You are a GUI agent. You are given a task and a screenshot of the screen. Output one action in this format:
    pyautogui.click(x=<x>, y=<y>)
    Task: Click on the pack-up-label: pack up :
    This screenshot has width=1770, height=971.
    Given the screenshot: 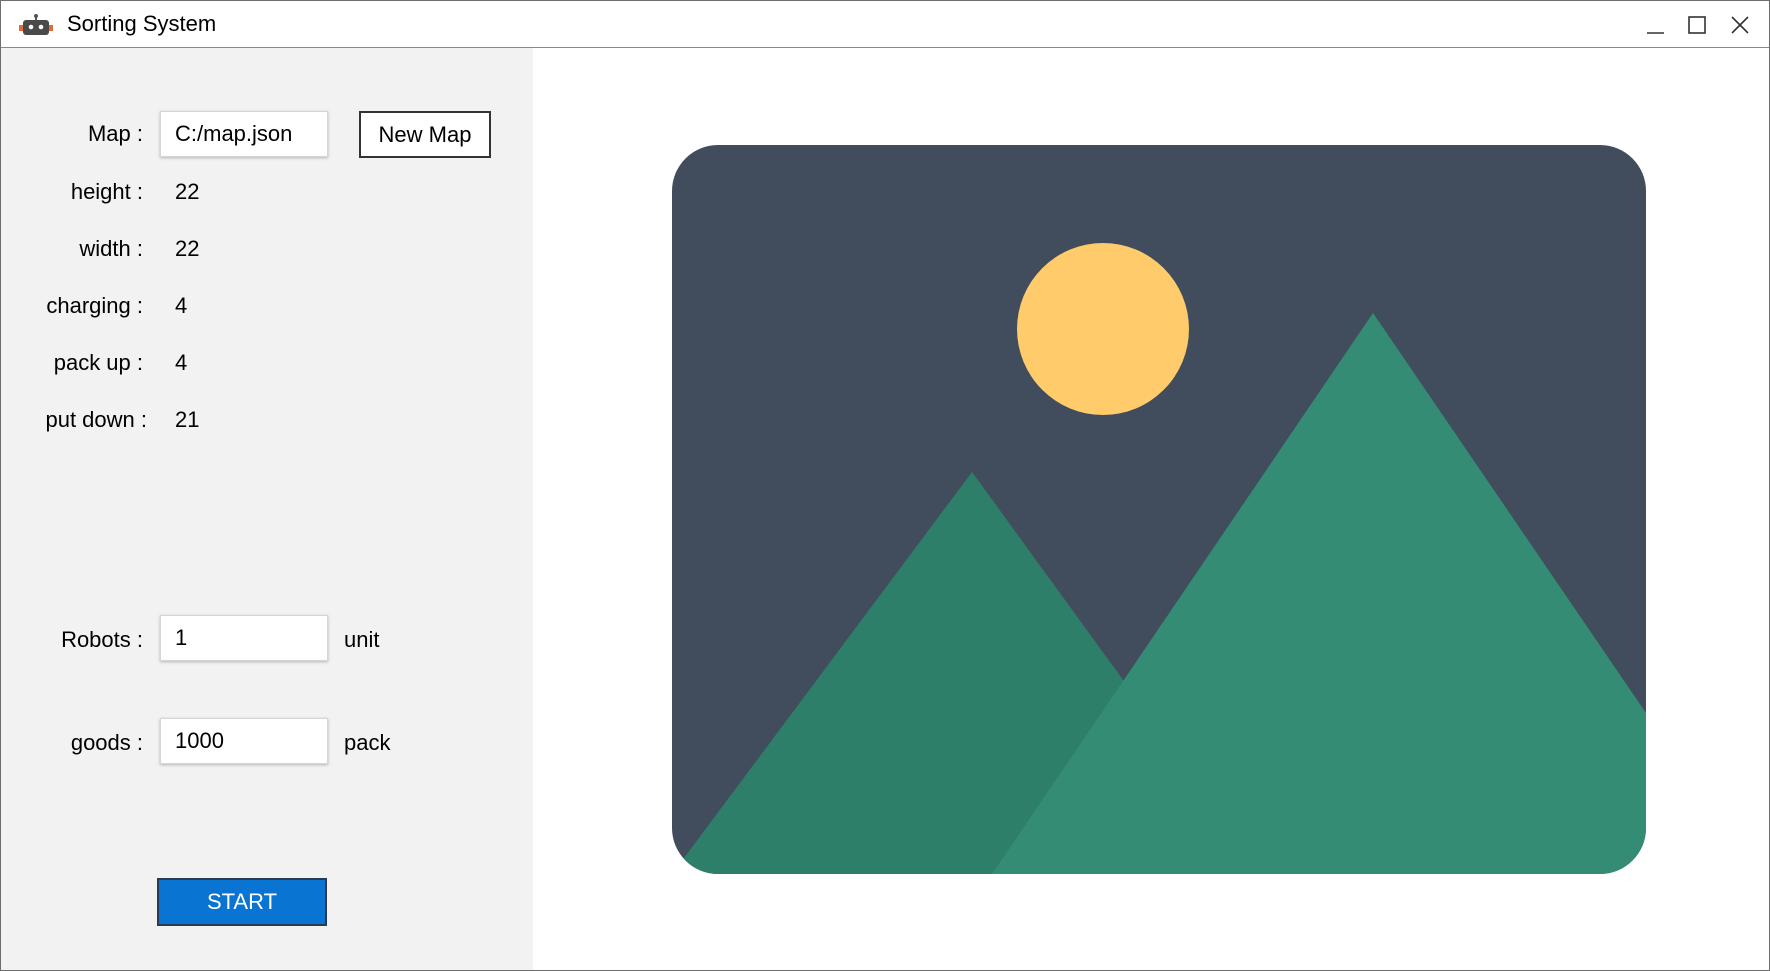 What is the action you would take?
    pyautogui.click(x=98, y=362)
    